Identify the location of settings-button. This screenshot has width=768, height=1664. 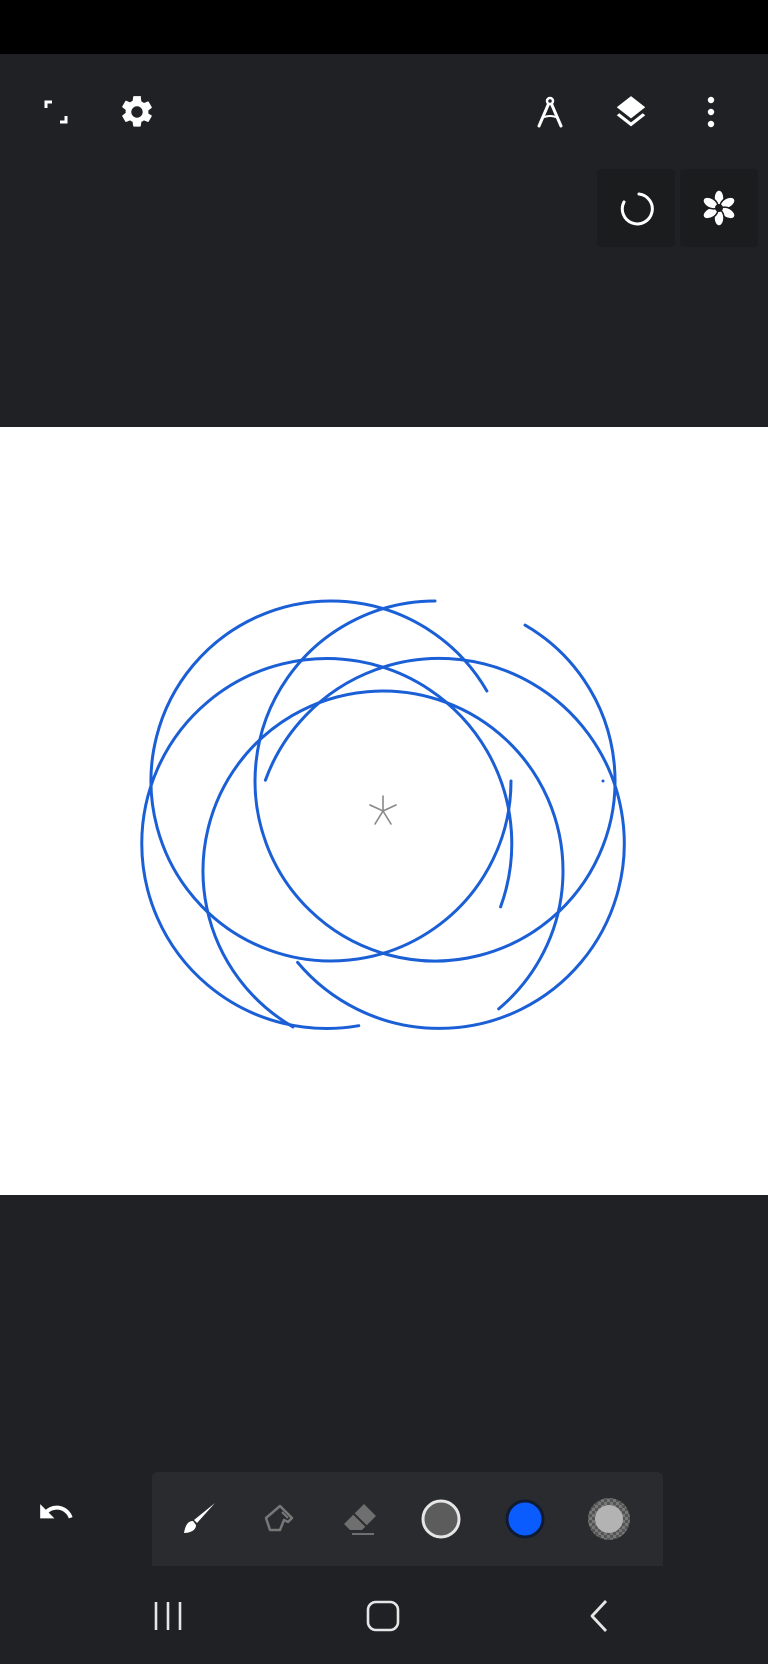
(137, 112).